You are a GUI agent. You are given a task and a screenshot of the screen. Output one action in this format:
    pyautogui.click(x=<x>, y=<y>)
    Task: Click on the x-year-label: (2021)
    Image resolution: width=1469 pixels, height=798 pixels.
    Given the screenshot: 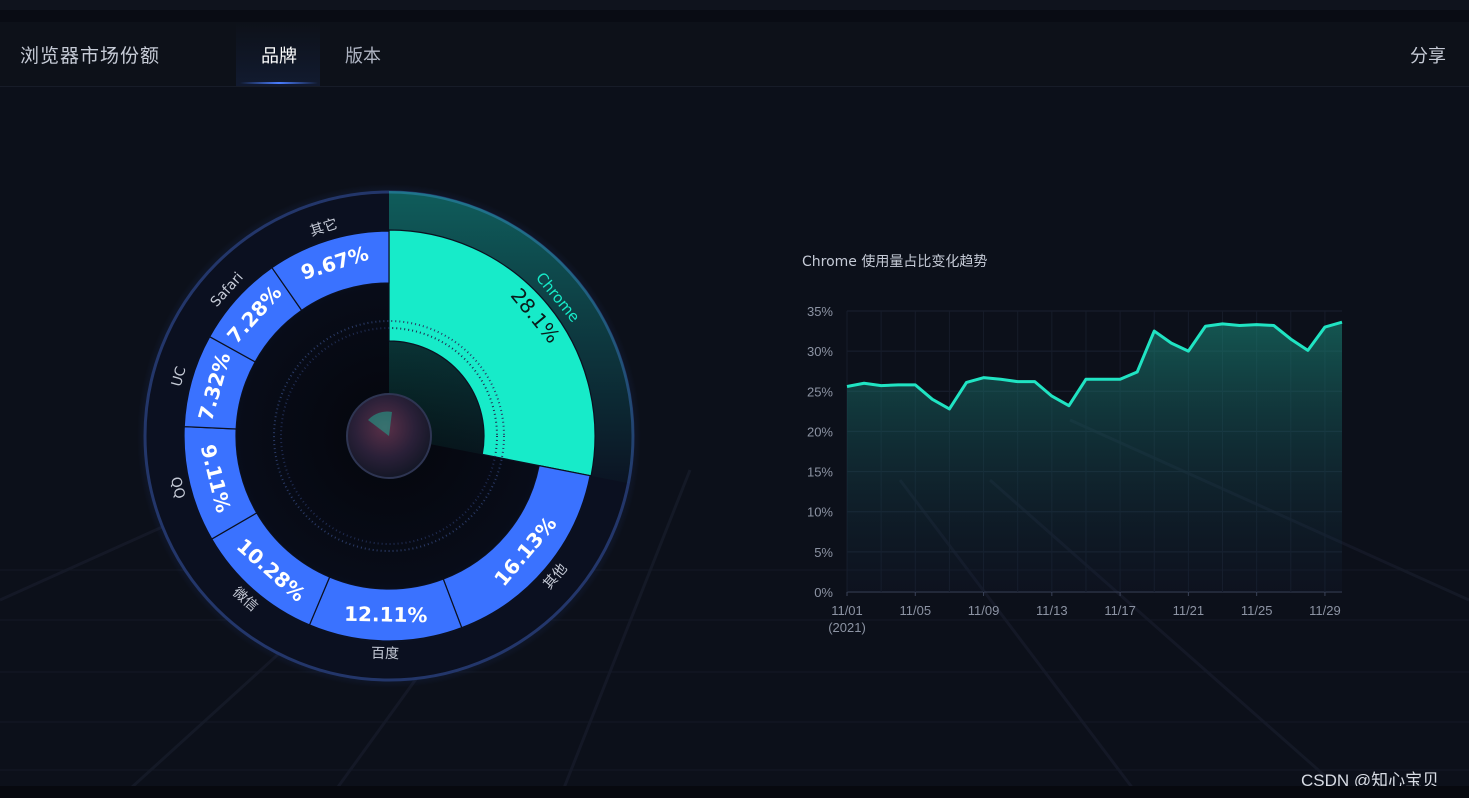 What is the action you would take?
    pyautogui.click(x=847, y=627)
    